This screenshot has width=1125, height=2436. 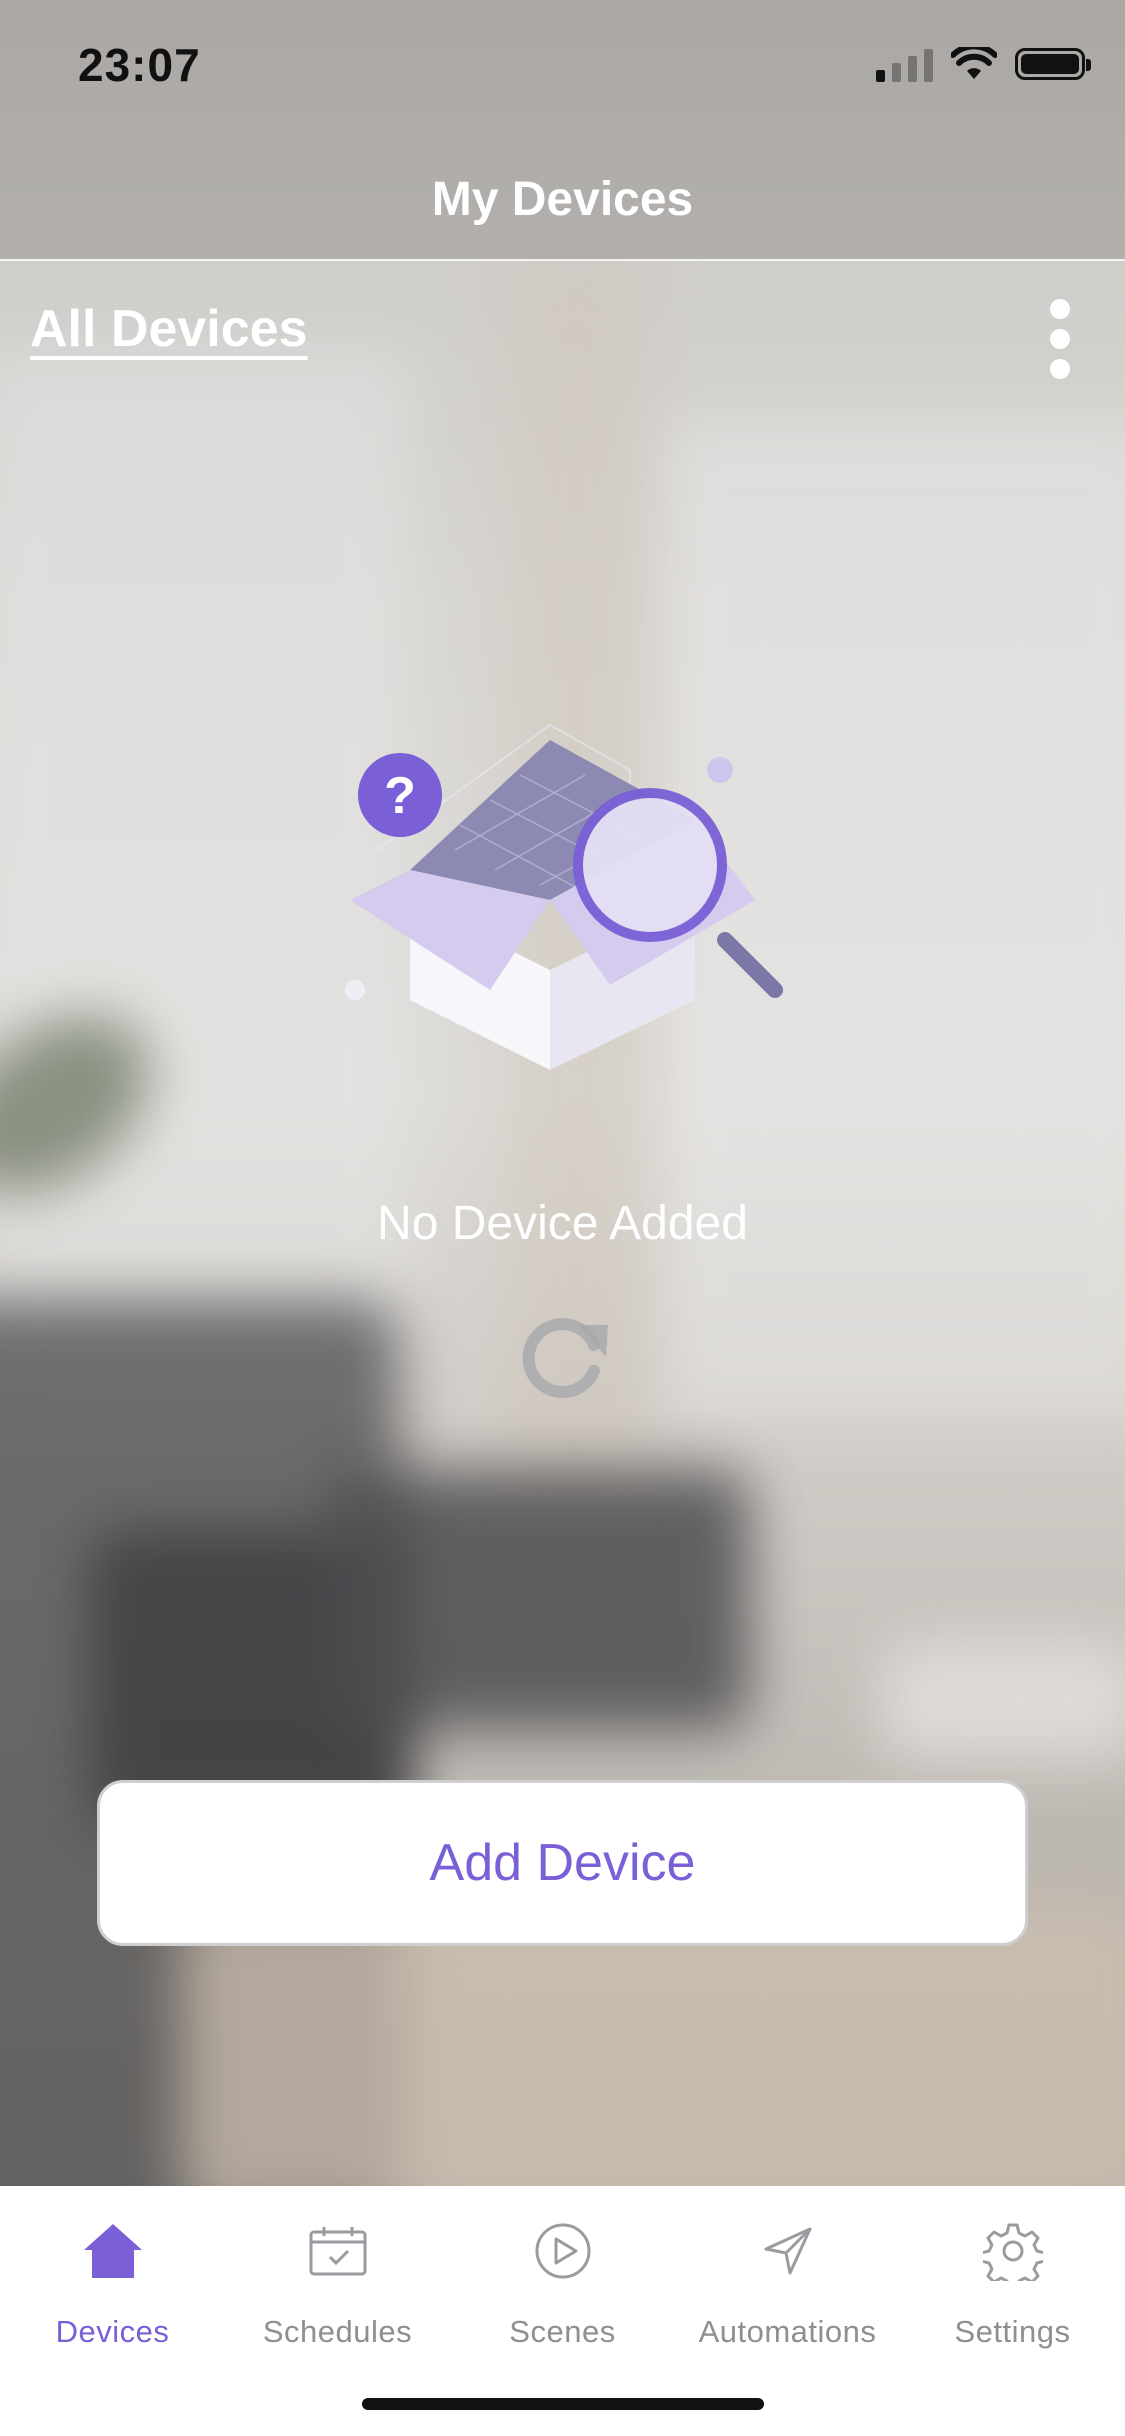 I want to click on status-time: 23:07, so click(x=139, y=65).